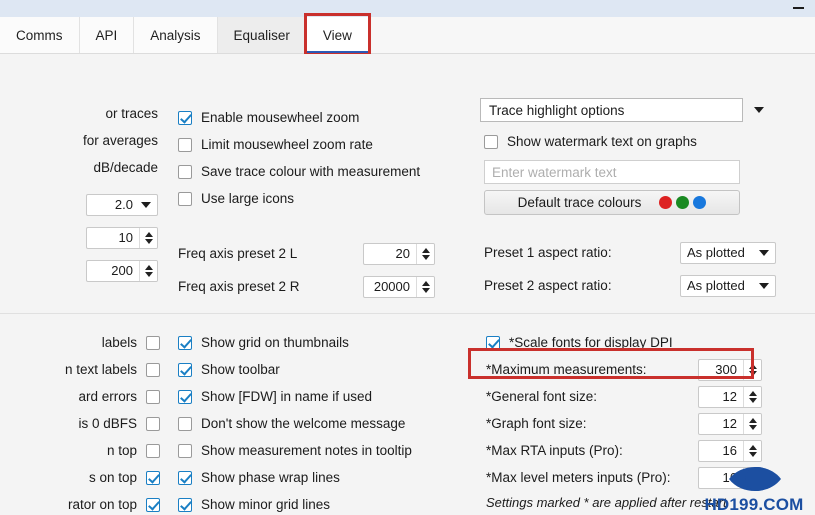 The image size is (815, 515). Describe the element at coordinates (645, 285) in the screenshot. I see `field-preset-2-aspect-ratio: Preset 2 aspect ratio: As plotted` at that location.